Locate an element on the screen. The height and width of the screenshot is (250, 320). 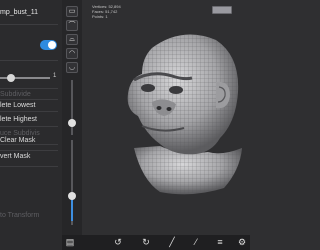
curve-icon: ⌒ is located at coordinates (72, 25).